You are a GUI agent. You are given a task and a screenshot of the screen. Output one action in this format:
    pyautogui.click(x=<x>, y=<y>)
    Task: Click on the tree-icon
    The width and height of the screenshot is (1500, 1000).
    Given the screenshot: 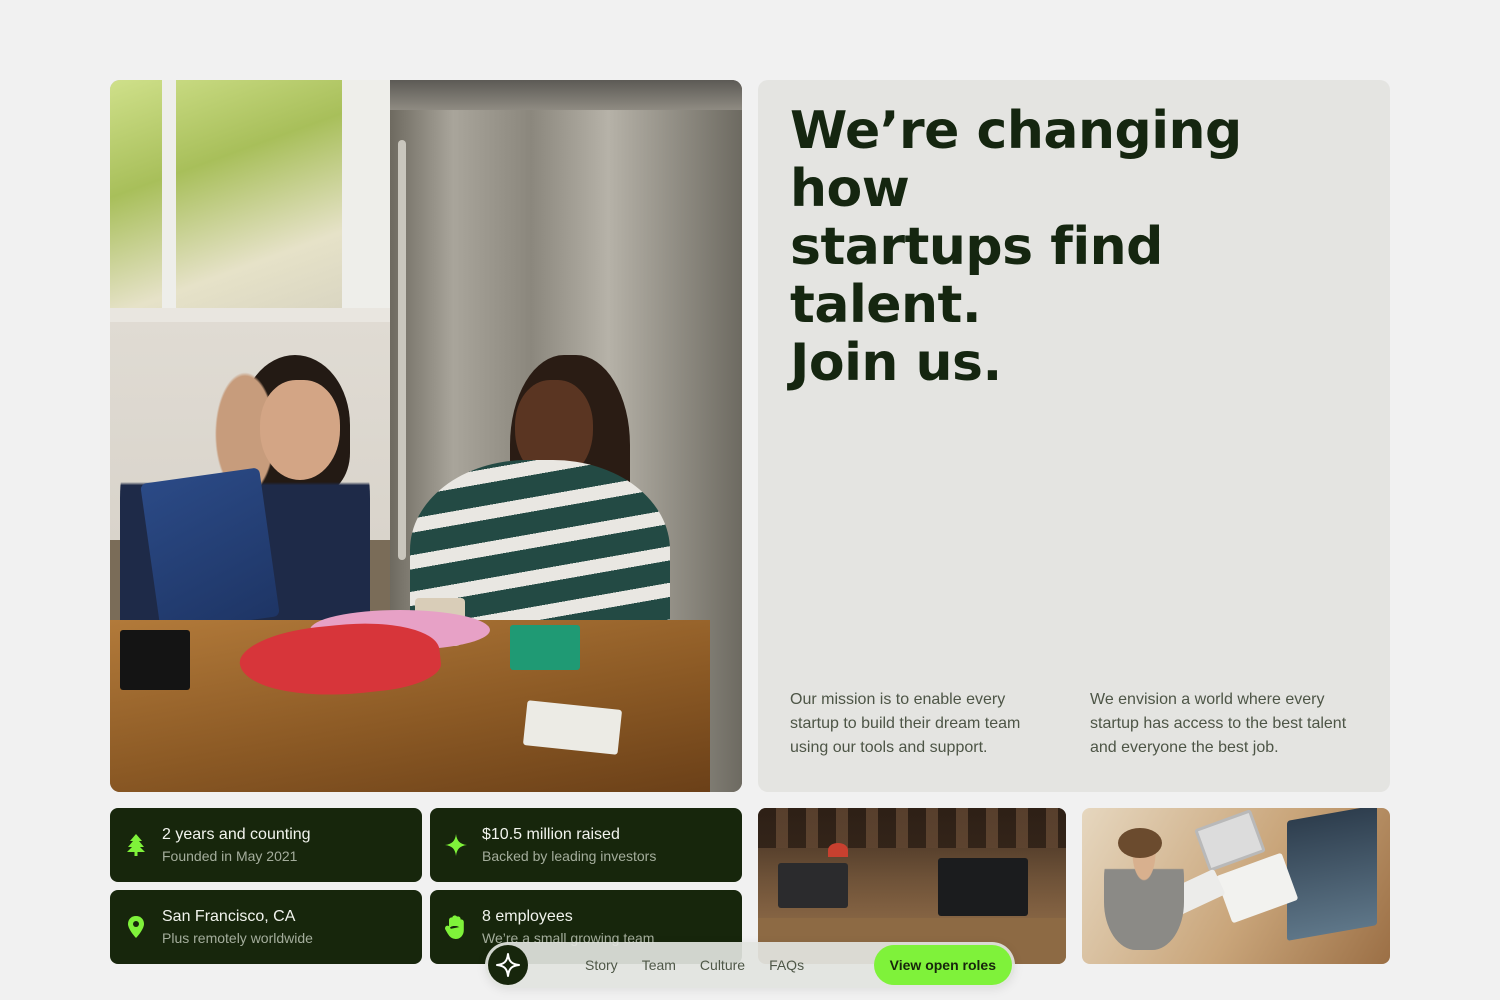 What is the action you would take?
    pyautogui.click(x=136, y=845)
    